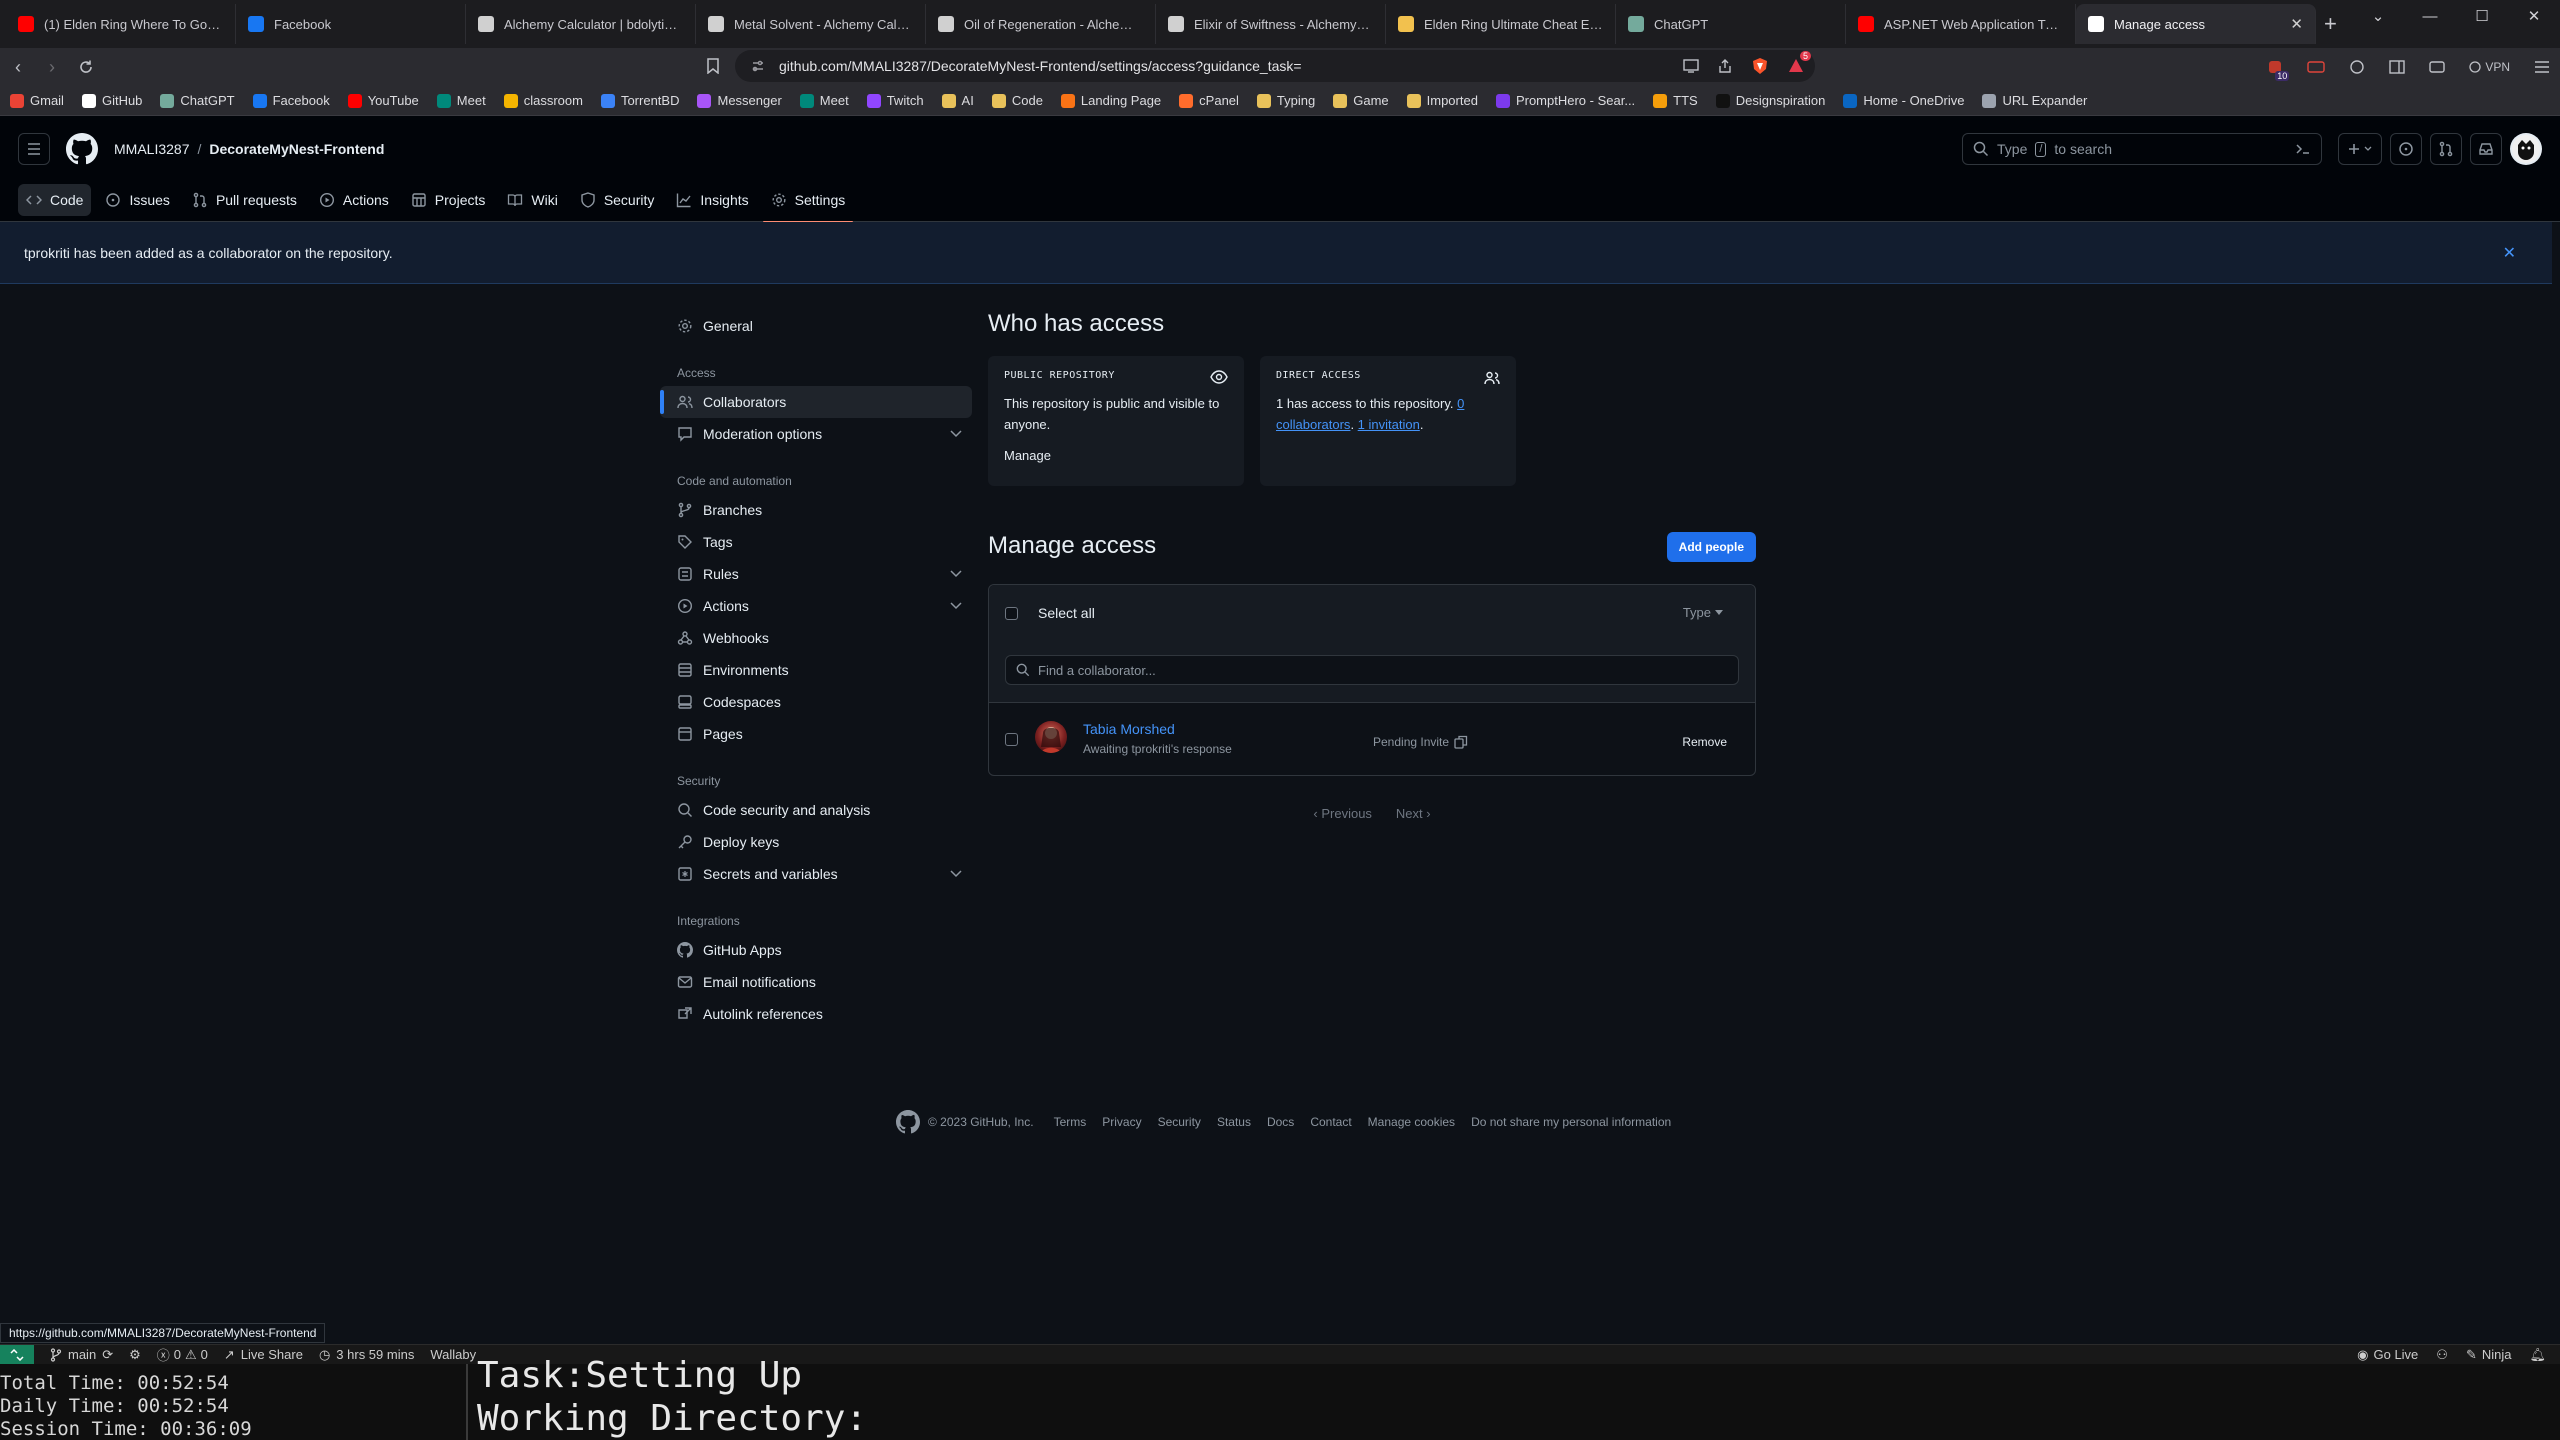 The width and height of the screenshot is (2560, 1440). I want to click on sidebar-item-environments: Environments, so click(816, 670).